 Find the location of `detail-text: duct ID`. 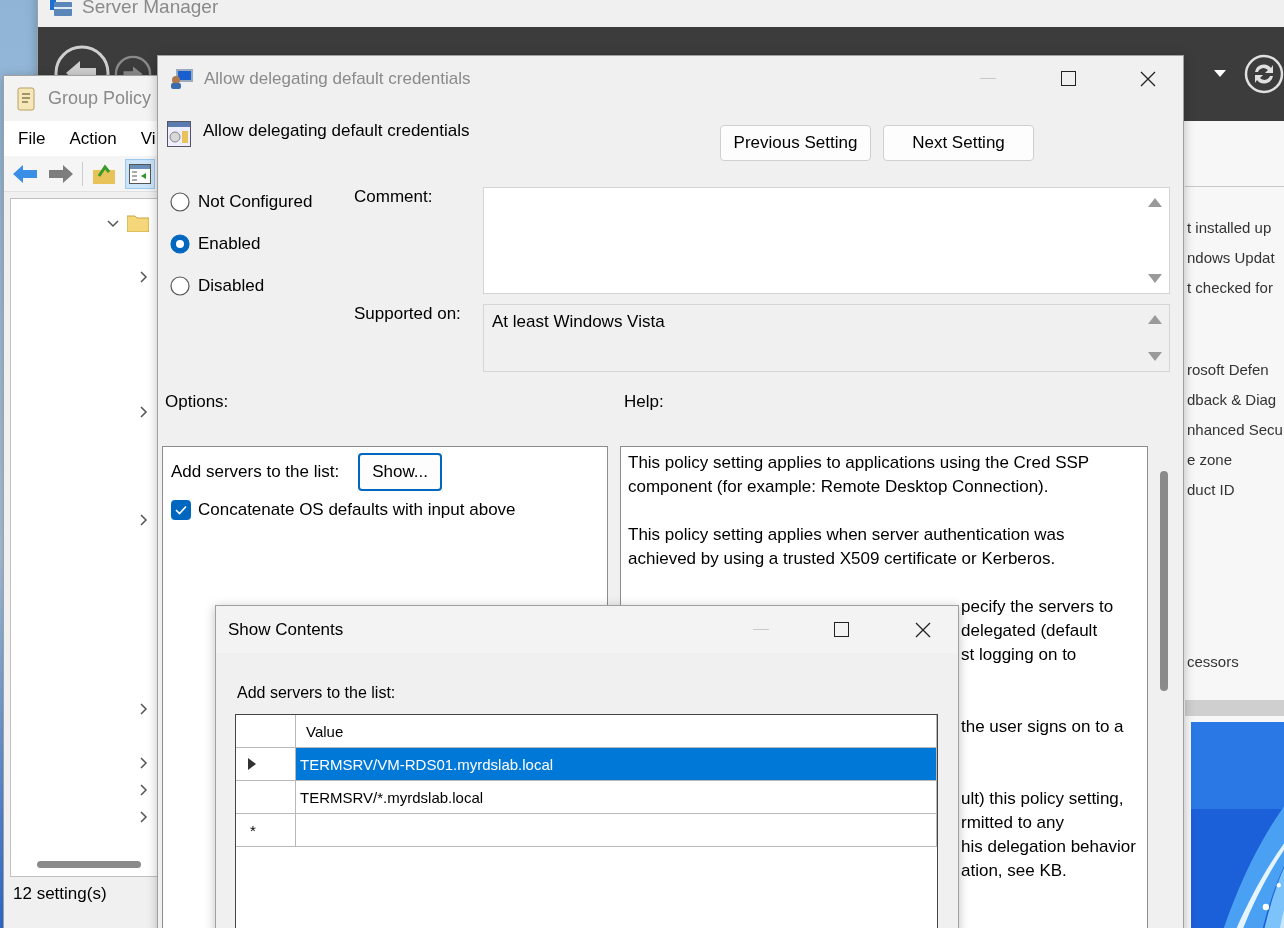

detail-text: duct ID is located at coordinates (1211, 490).